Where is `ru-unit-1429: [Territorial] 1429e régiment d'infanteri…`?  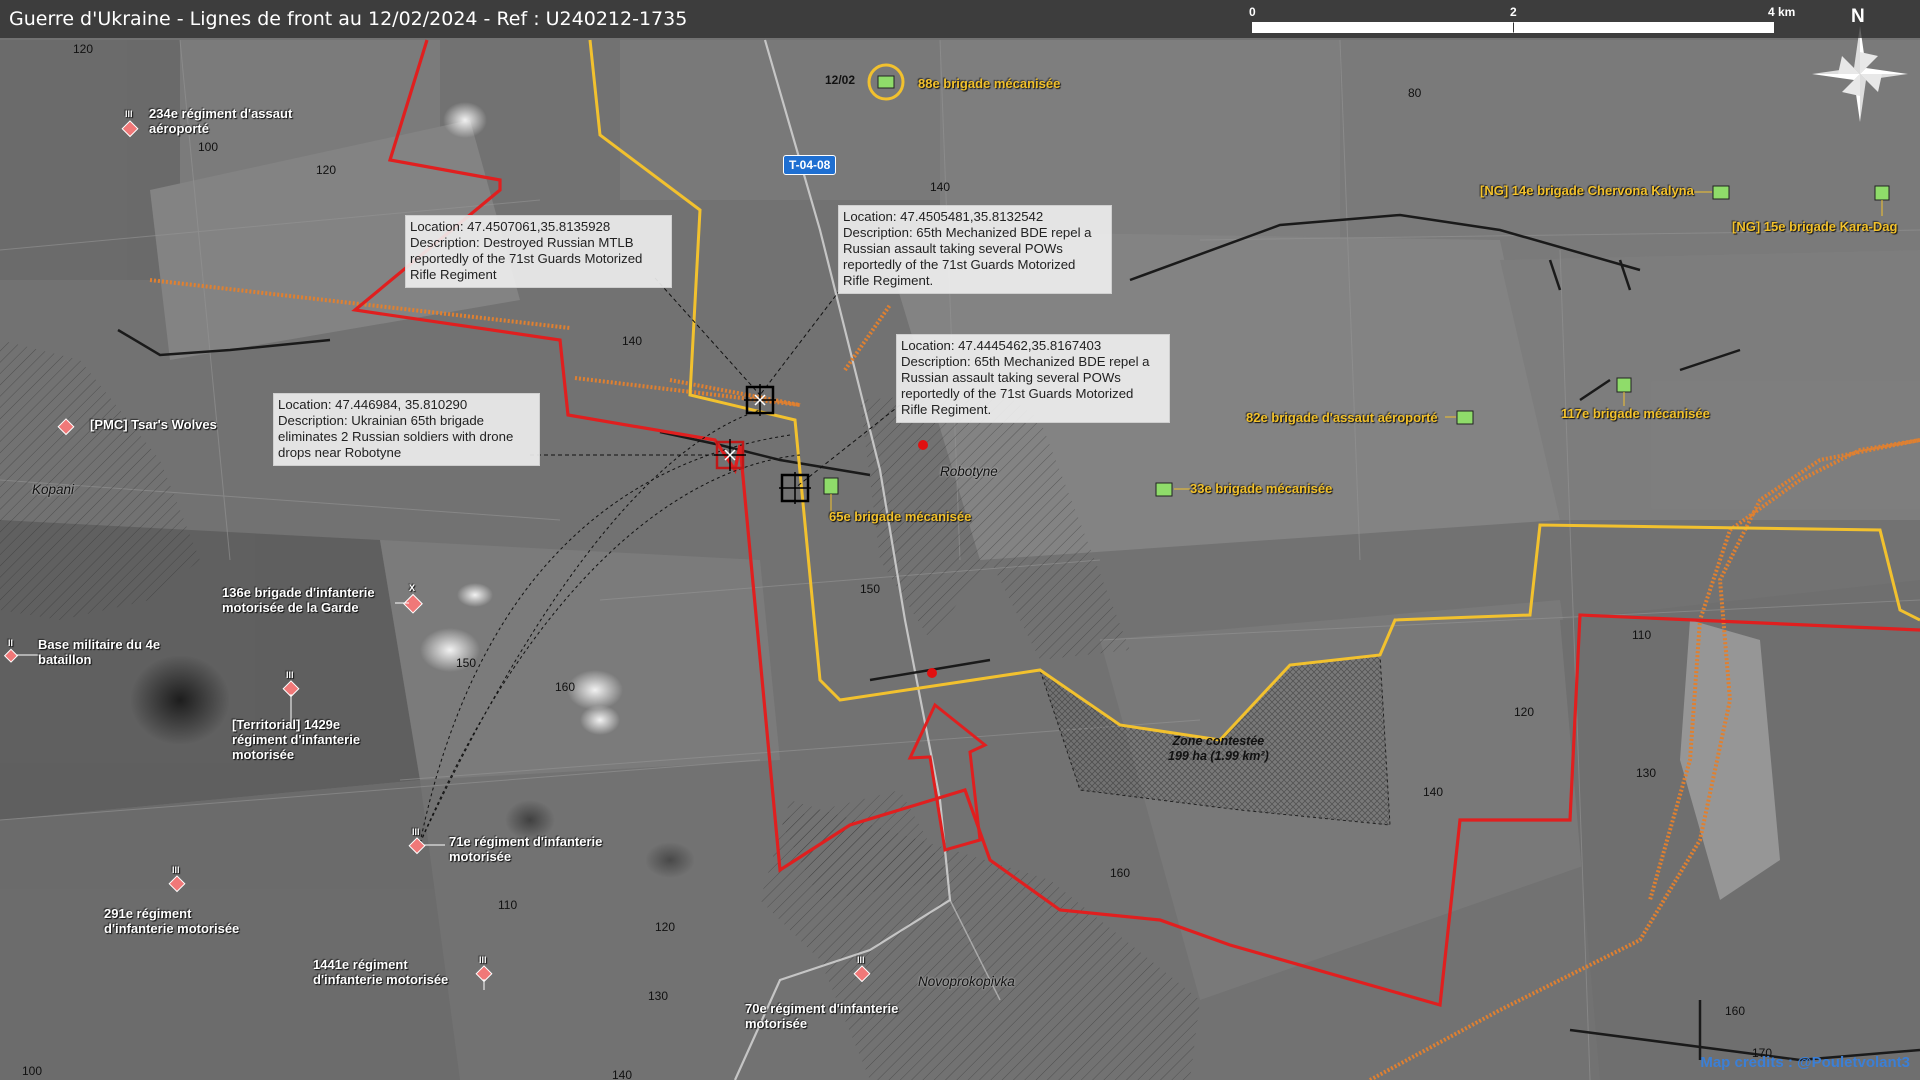 ru-unit-1429: [Territorial] 1429e régiment d'infanteri… is located at coordinates (296, 739).